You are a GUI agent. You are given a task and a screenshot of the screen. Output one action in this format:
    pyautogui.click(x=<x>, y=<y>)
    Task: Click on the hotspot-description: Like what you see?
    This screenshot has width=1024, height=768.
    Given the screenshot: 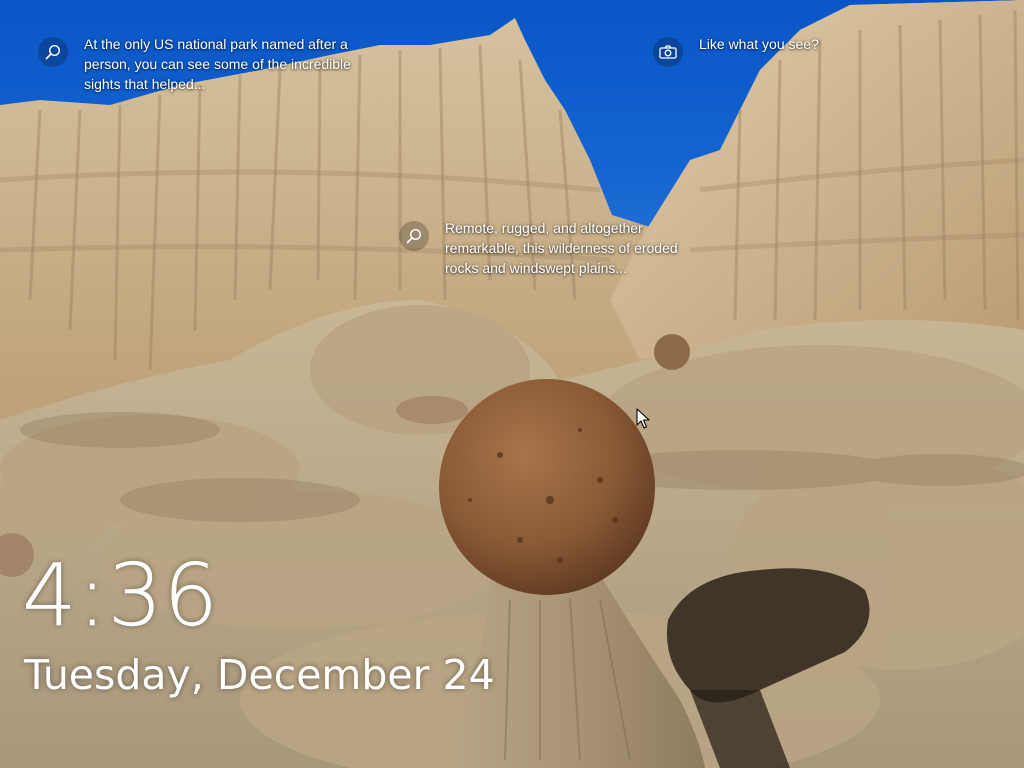 What is the action you would take?
    pyautogui.click(x=759, y=44)
    